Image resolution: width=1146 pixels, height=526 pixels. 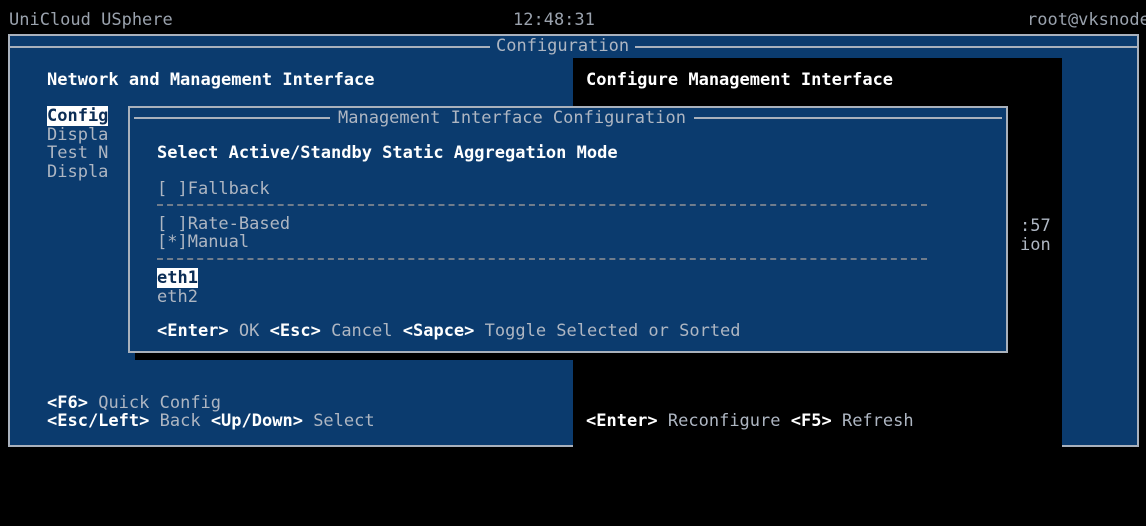 I want to click on top-status-bar: UniCloud USphere 12:48:31 root@vksnode, so click(x=573, y=17).